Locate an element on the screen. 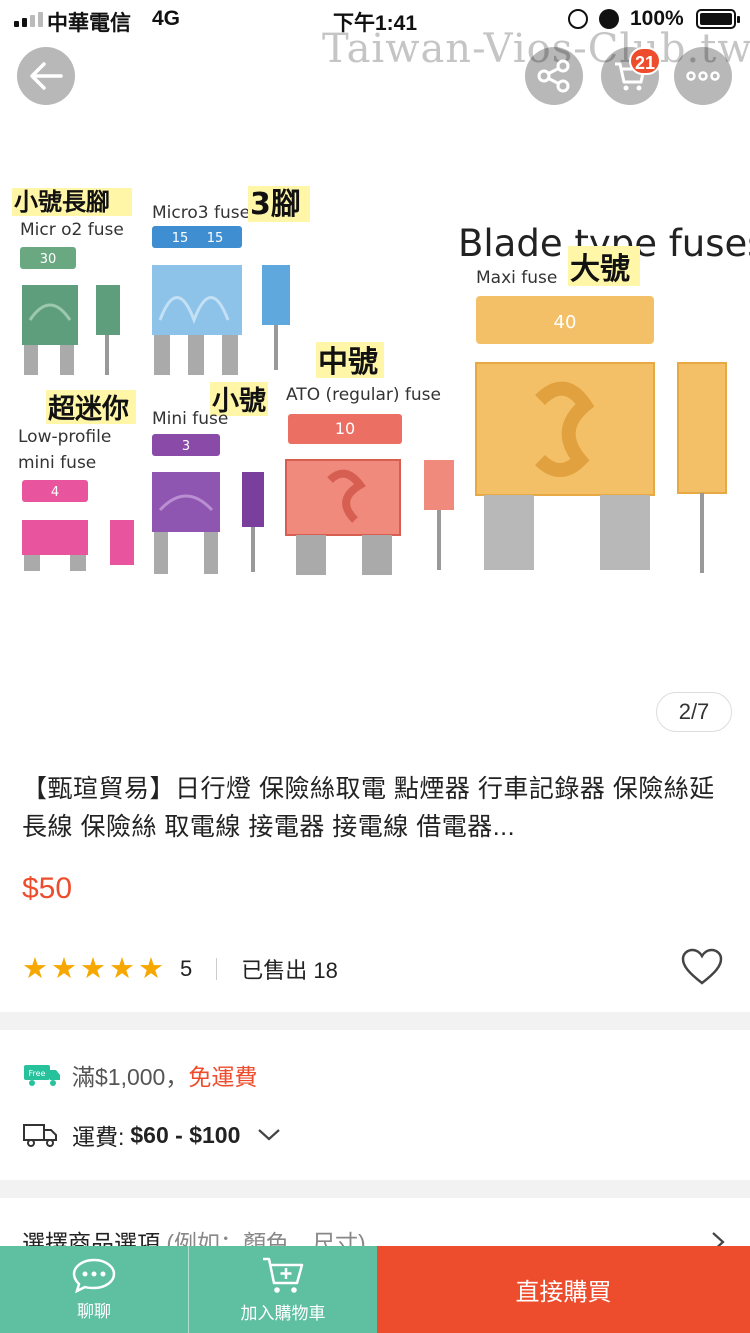 This screenshot has height=1333, width=750. shipping-fee-row: 運費: $60 - $100 is located at coordinates (152, 1135).